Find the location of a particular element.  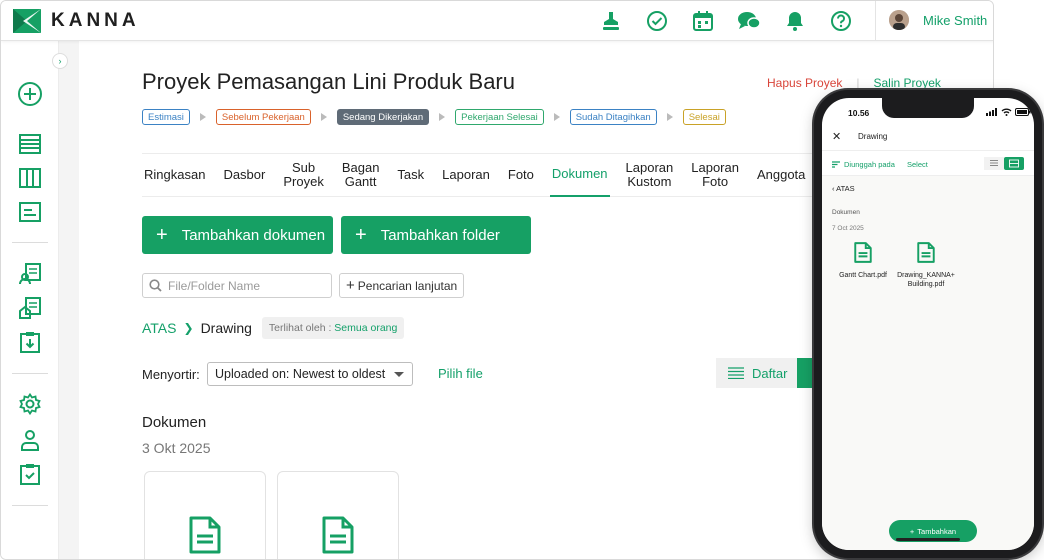

pick-file-link: Pilih file is located at coordinates (460, 373).